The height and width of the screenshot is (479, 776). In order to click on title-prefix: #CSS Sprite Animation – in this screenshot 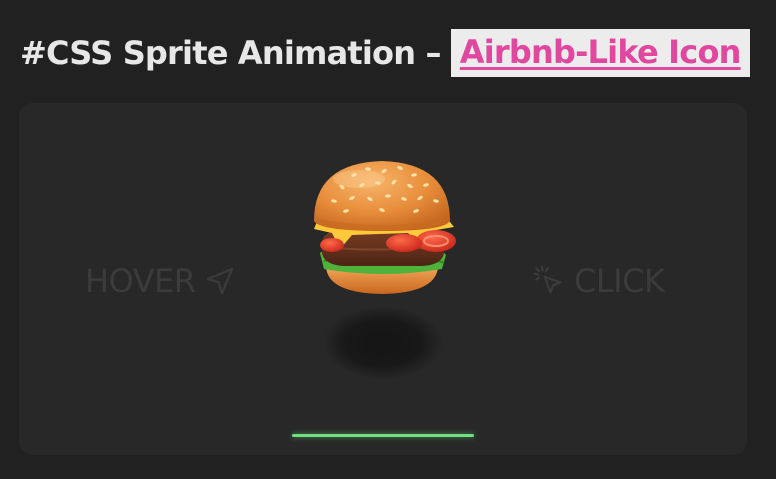, I will do `click(231, 53)`.